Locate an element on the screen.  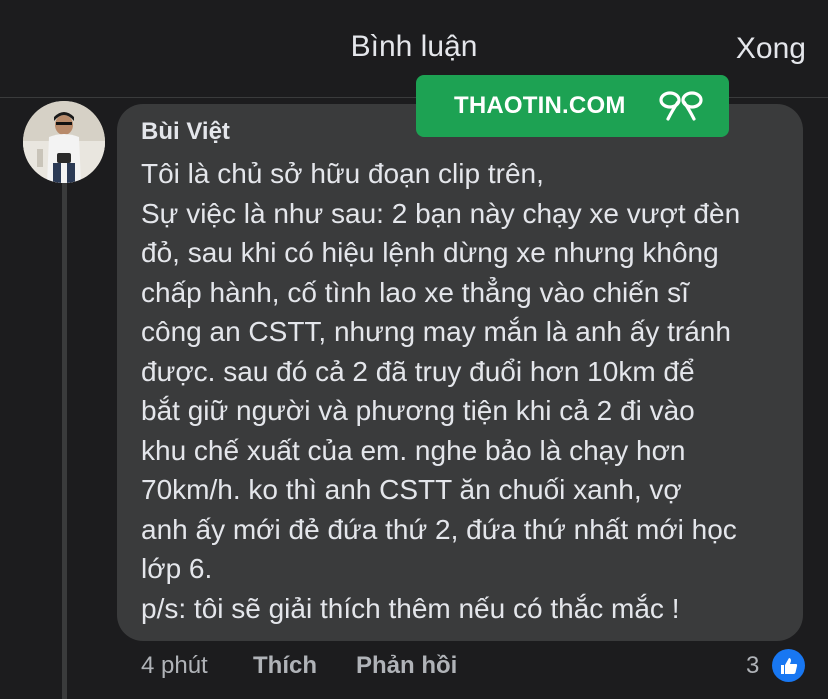
avatar is located at coordinates (64, 142).